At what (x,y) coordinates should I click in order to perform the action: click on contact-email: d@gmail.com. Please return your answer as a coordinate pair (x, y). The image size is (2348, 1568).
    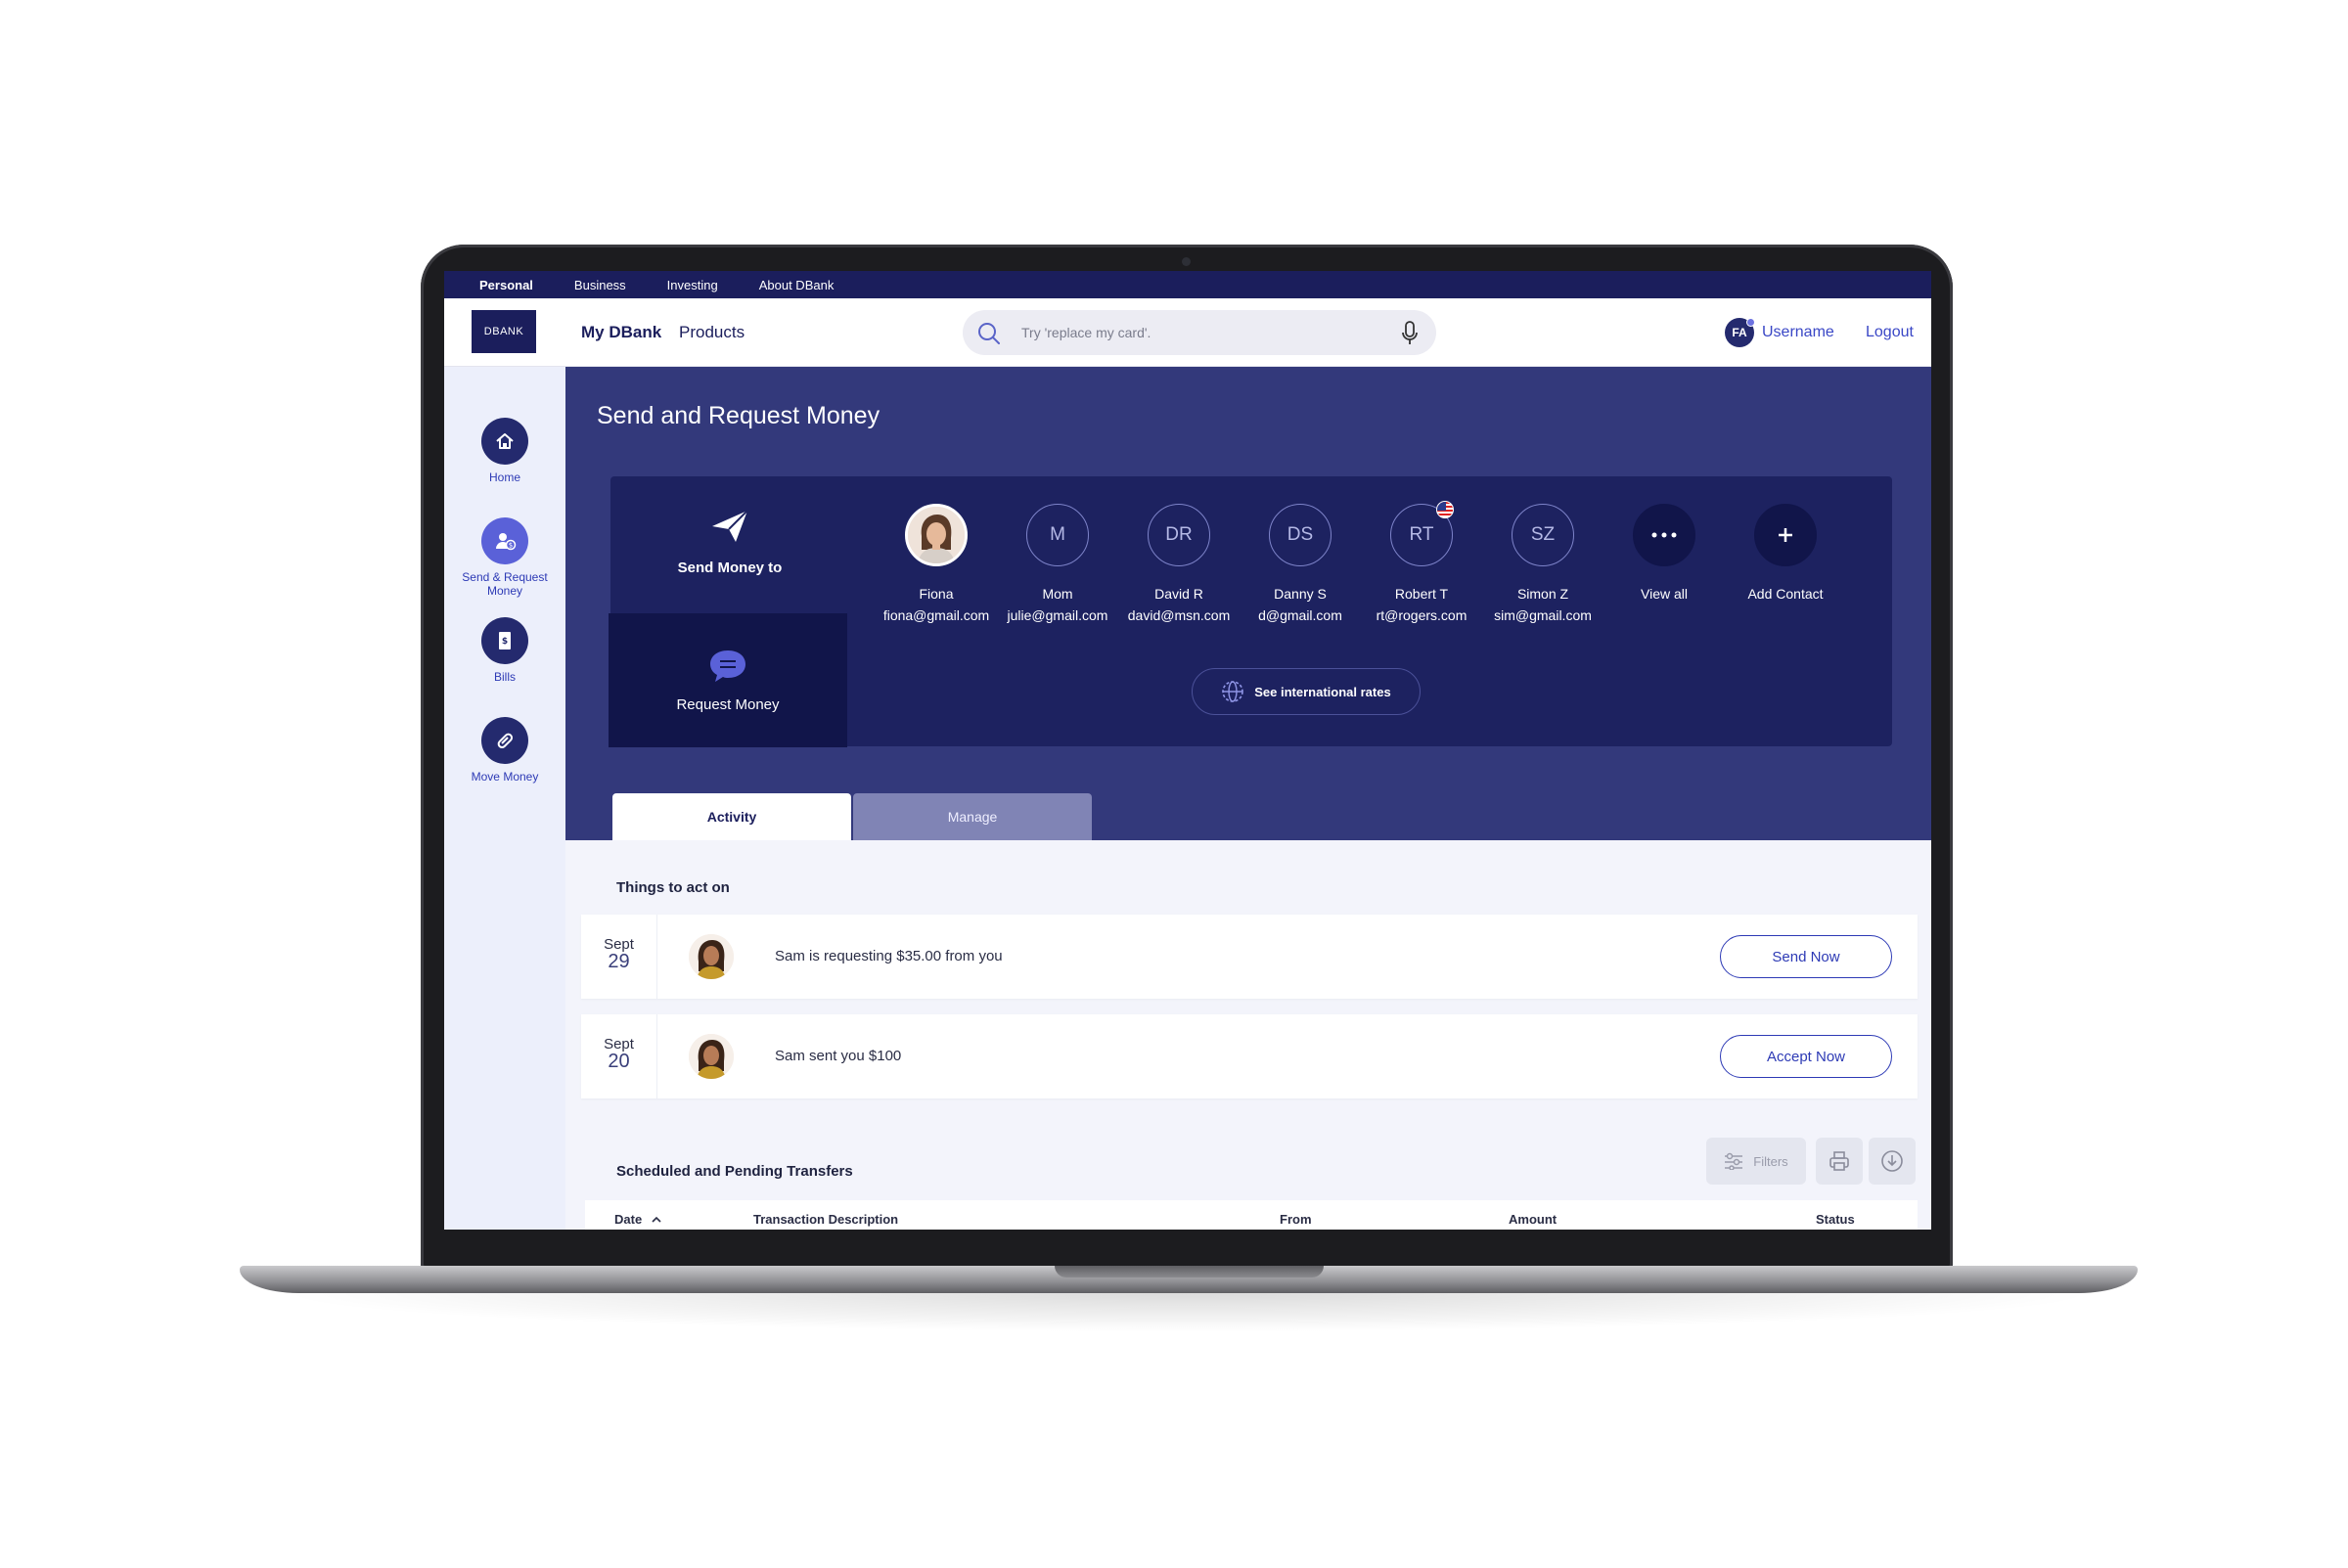
    Looking at the image, I should click on (1300, 615).